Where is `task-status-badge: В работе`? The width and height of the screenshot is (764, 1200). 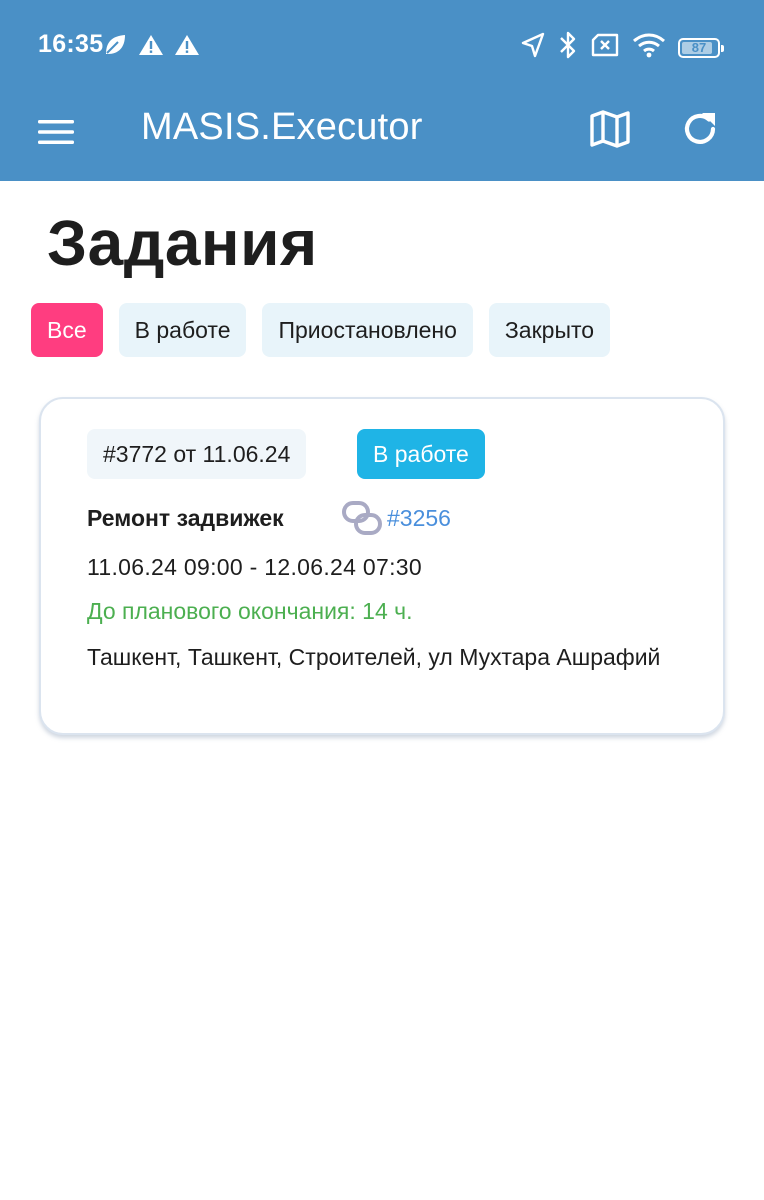
task-status-badge: В работе is located at coordinates (421, 454).